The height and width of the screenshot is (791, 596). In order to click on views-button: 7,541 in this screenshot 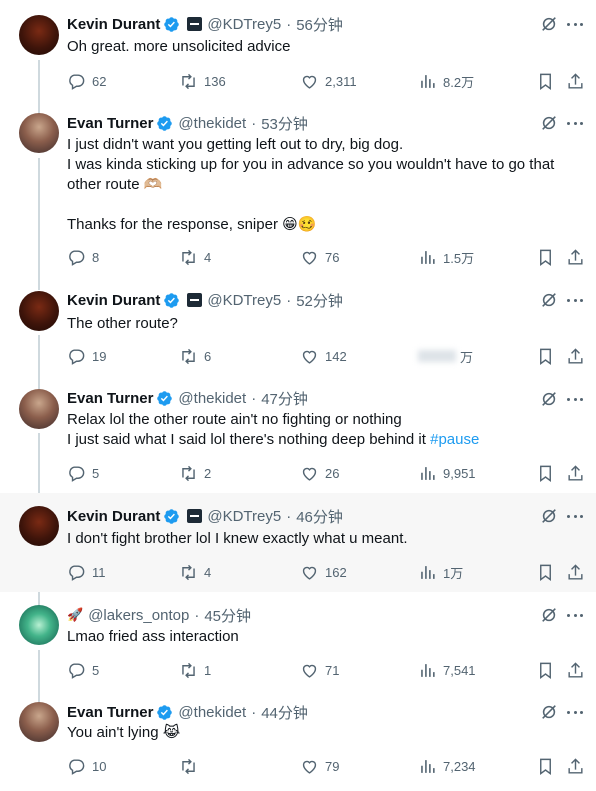, I will do `click(447, 670)`.